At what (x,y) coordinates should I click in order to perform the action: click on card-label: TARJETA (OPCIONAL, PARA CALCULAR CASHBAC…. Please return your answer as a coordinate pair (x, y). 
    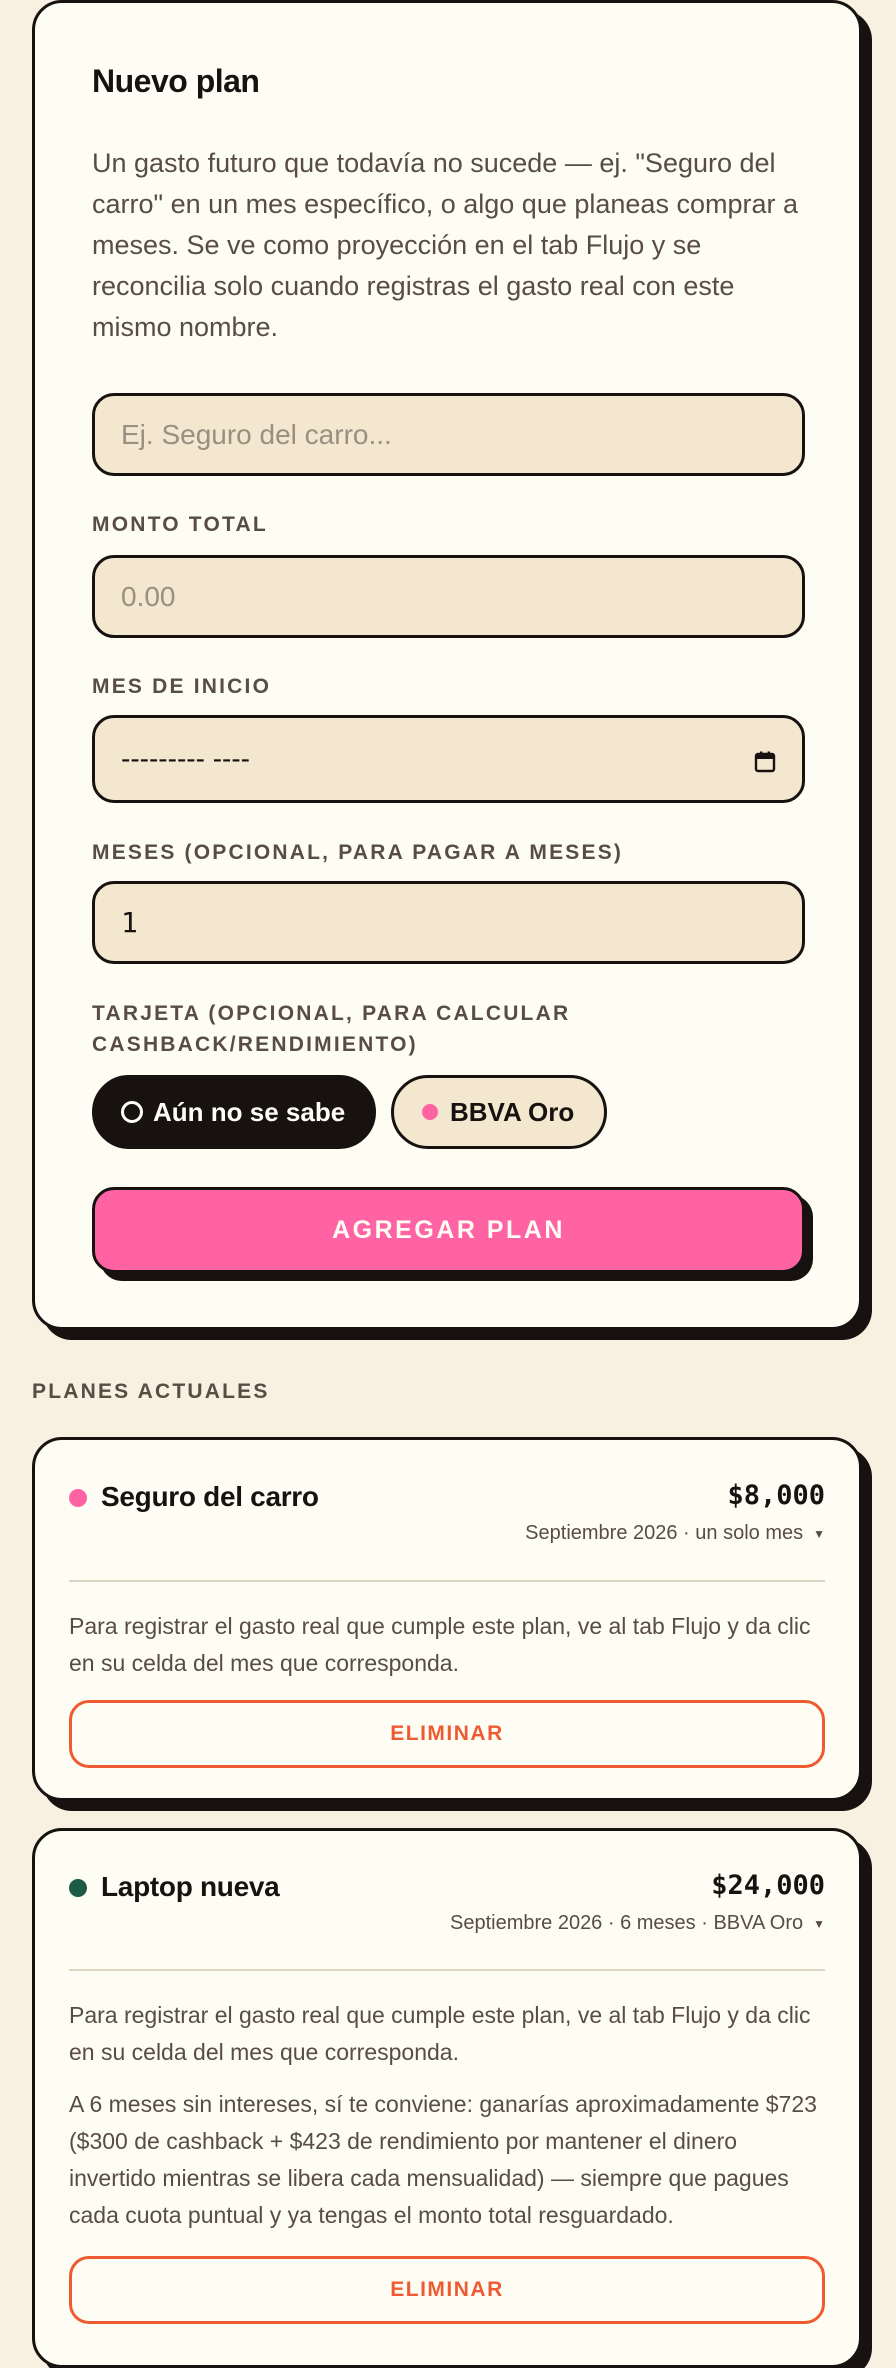
    Looking at the image, I should click on (331, 1029).